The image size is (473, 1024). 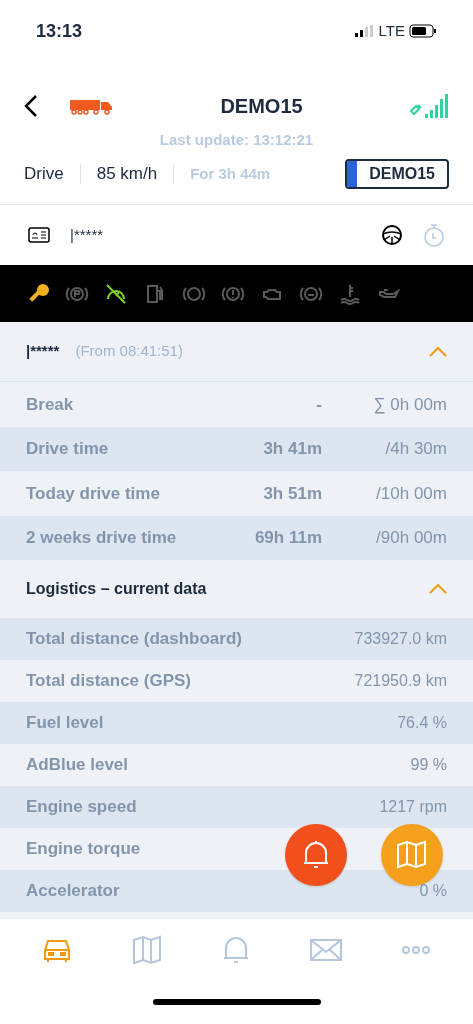 I want to click on status-time: 13:13, so click(x=59, y=31).